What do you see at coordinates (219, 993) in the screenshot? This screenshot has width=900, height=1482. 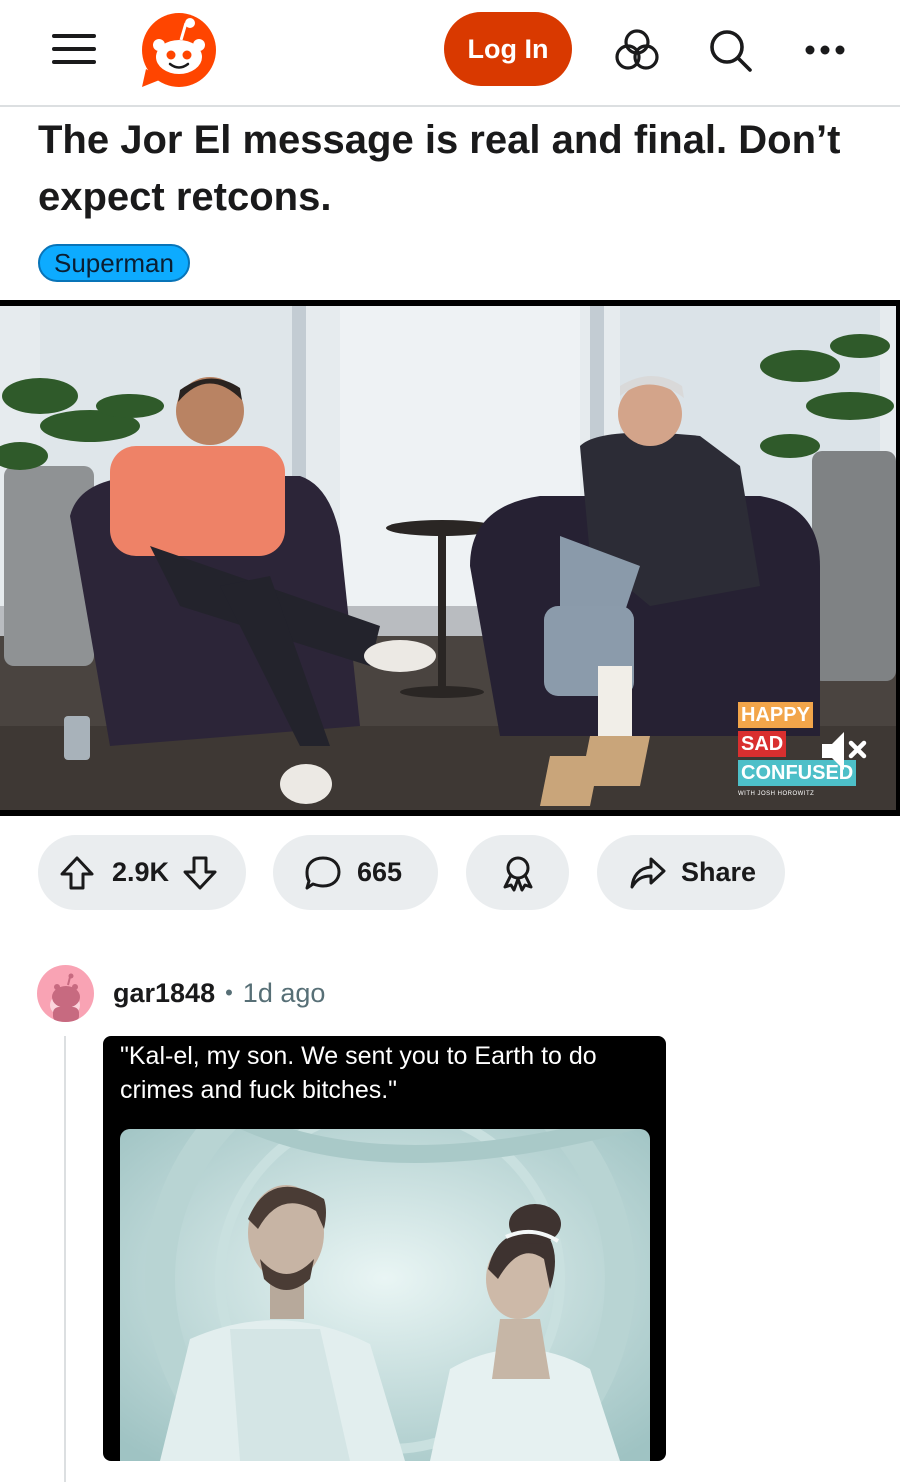 I see `comment-meta: gar1848 • 1d ago` at bounding box center [219, 993].